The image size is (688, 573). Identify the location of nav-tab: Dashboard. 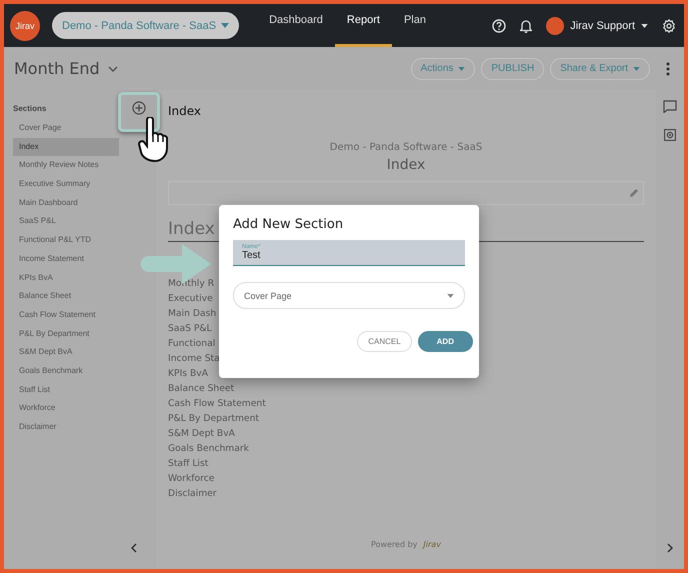
(296, 25).